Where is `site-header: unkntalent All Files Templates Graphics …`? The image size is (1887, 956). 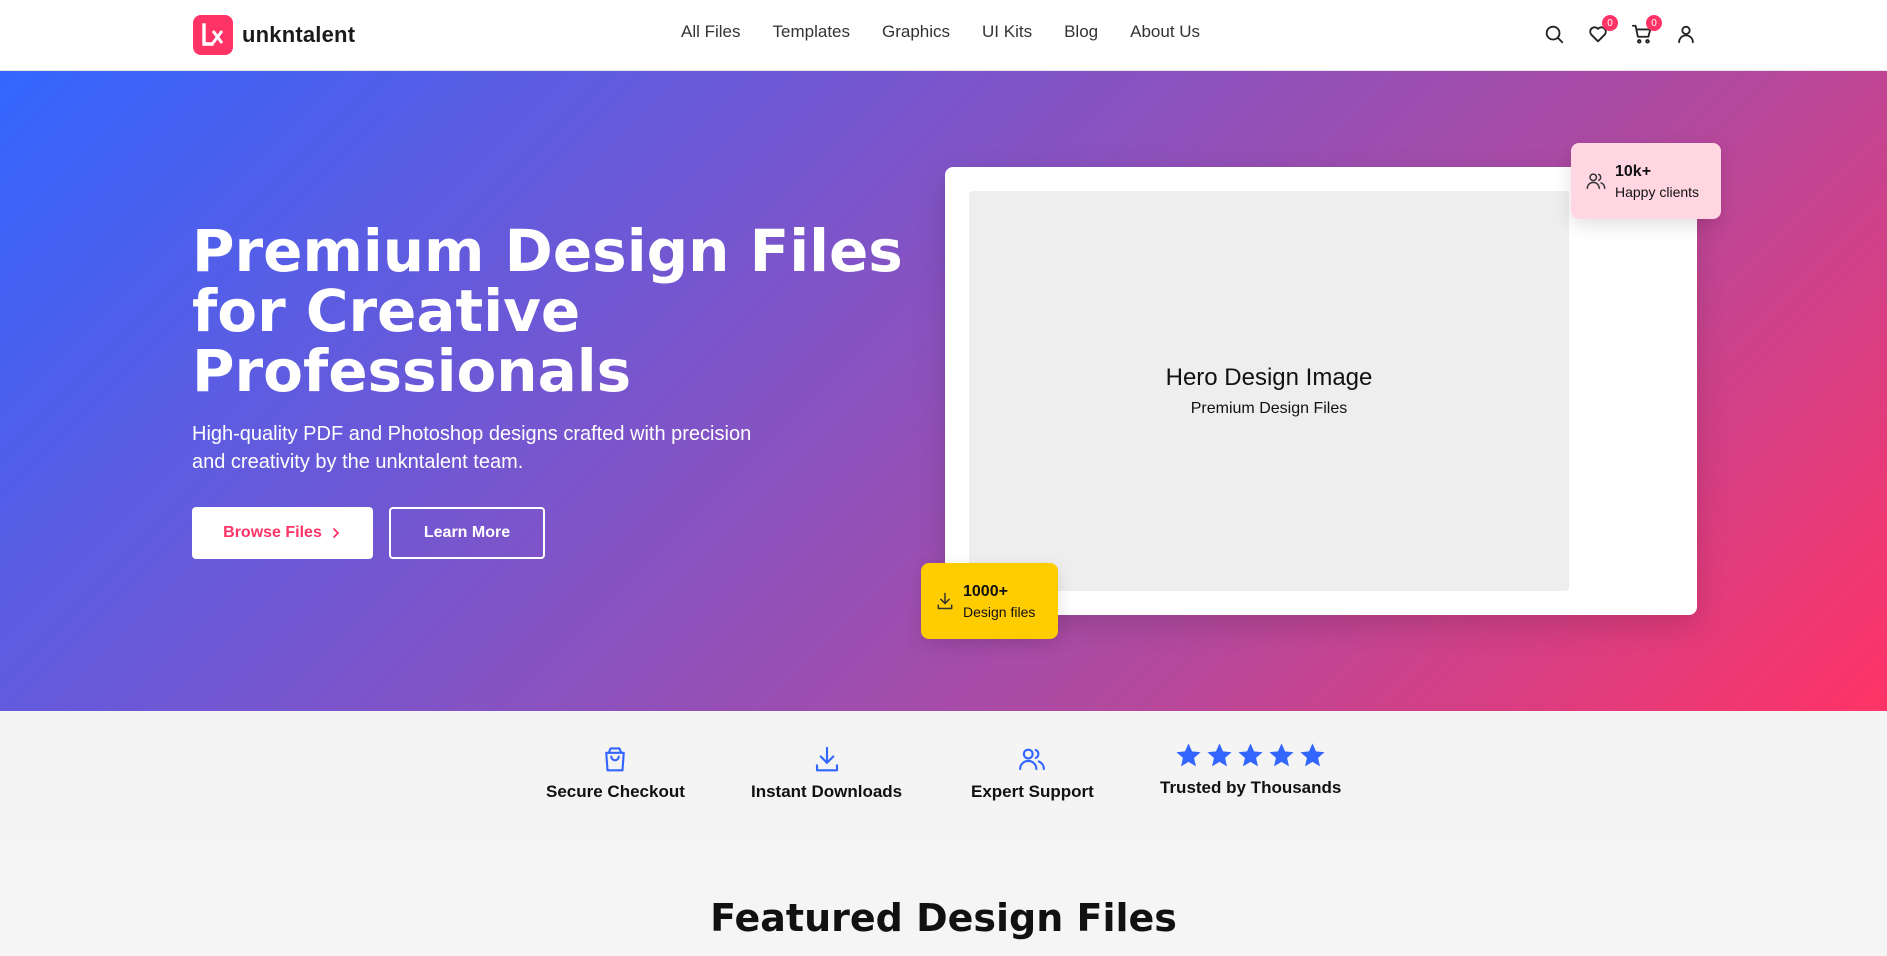 site-header: unkntalent All Files Templates Graphics … is located at coordinates (943, 35).